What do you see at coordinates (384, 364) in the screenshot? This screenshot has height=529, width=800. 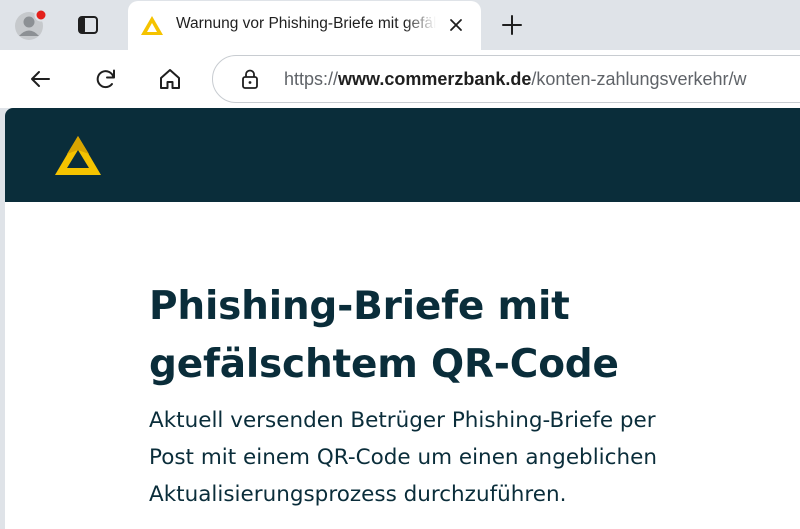 I see `headline-line-2: gefälschtem QR-Code` at bounding box center [384, 364].